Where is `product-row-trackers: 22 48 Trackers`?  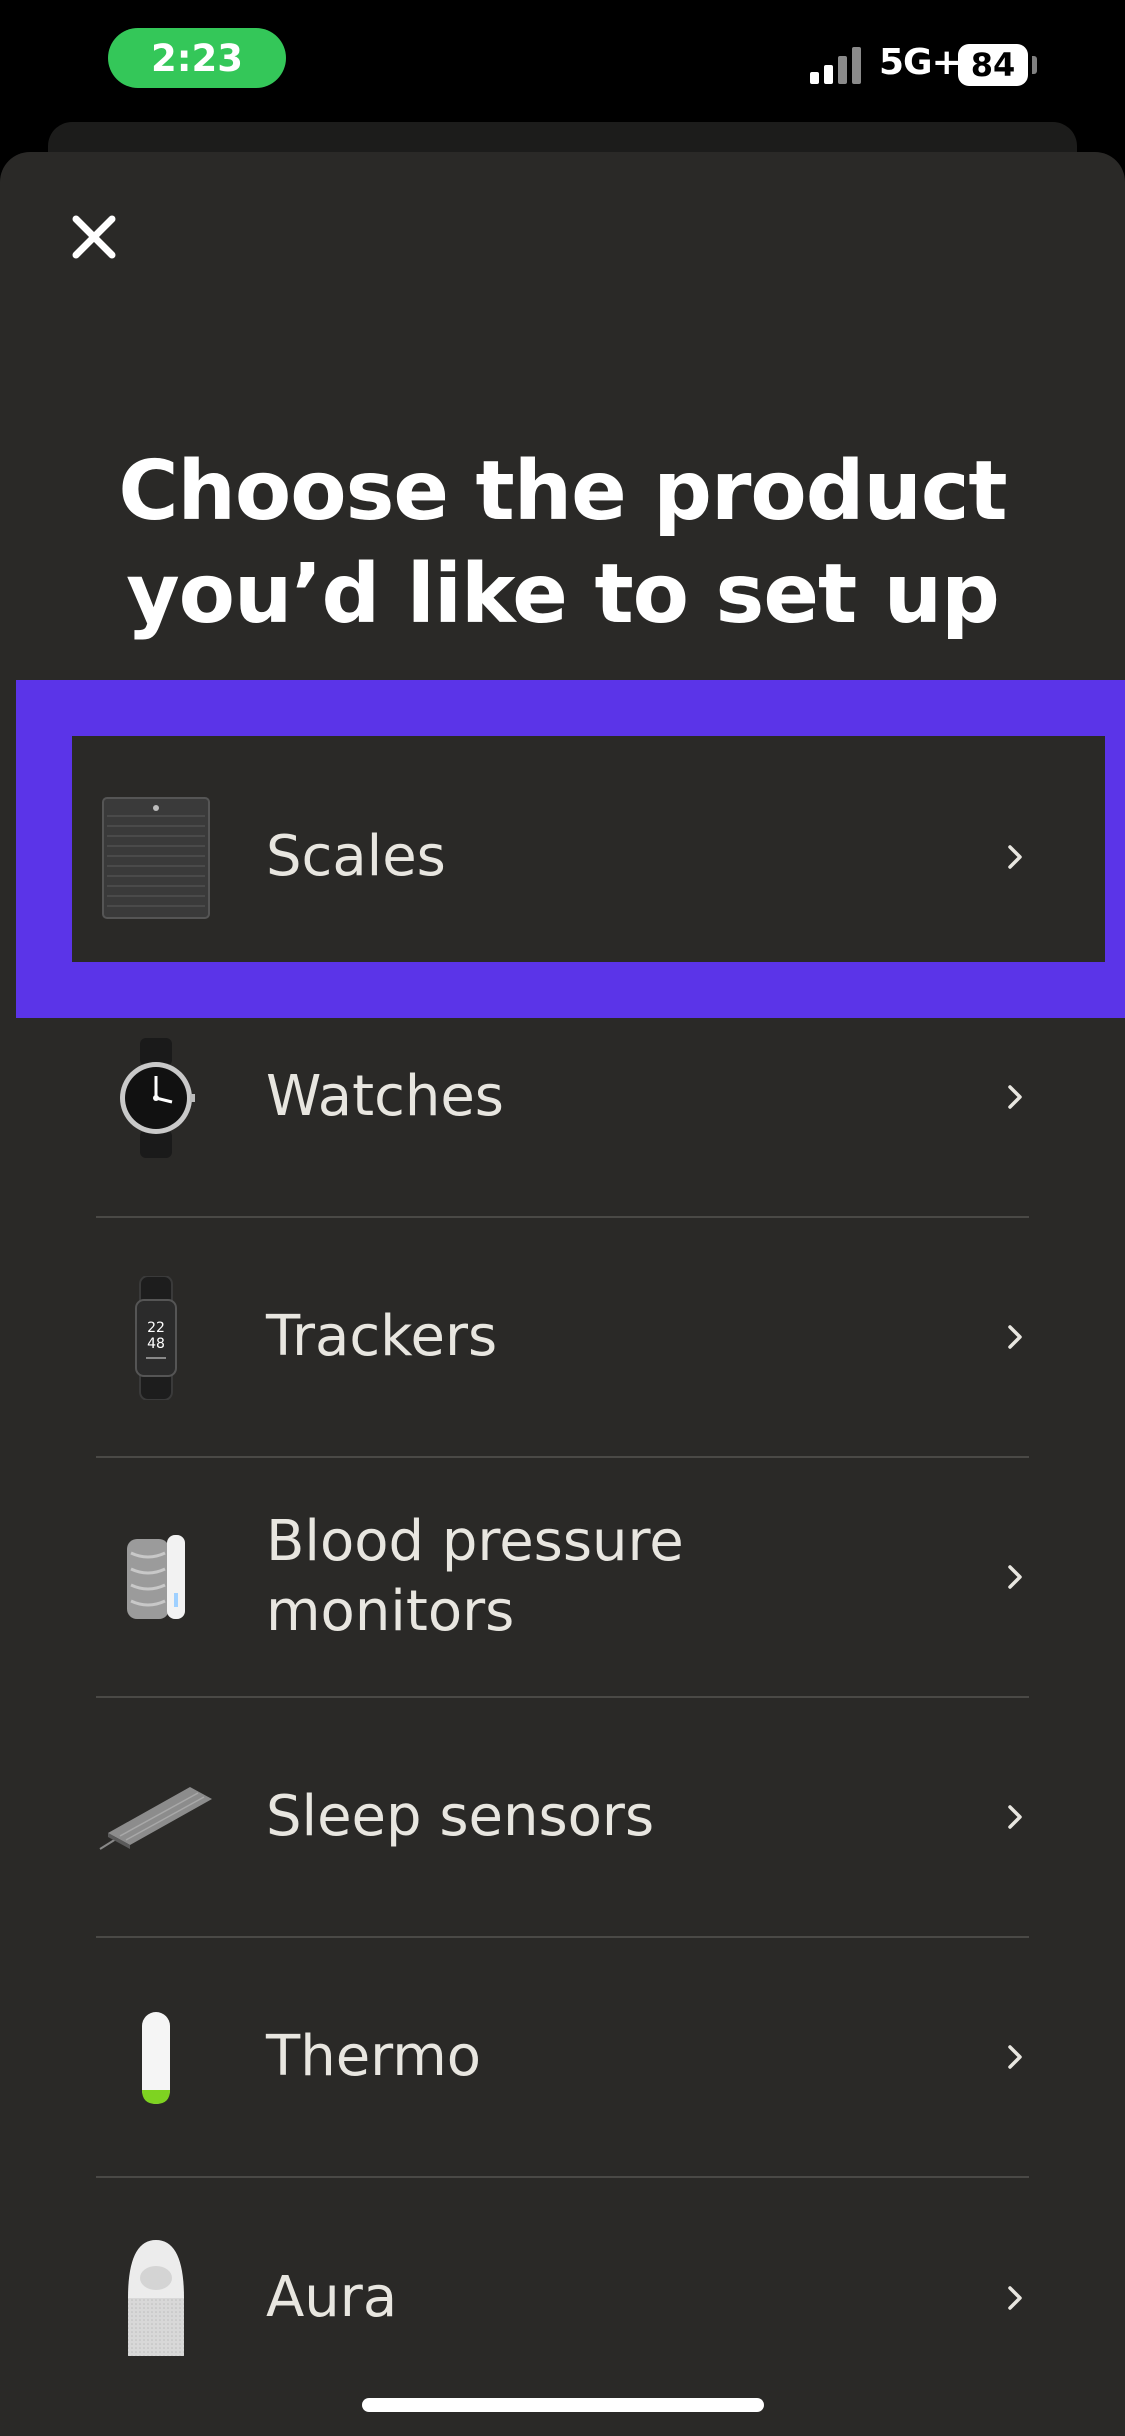 product-row-trackers: 22 48 Trackers is located at coordinates (562, 1338).